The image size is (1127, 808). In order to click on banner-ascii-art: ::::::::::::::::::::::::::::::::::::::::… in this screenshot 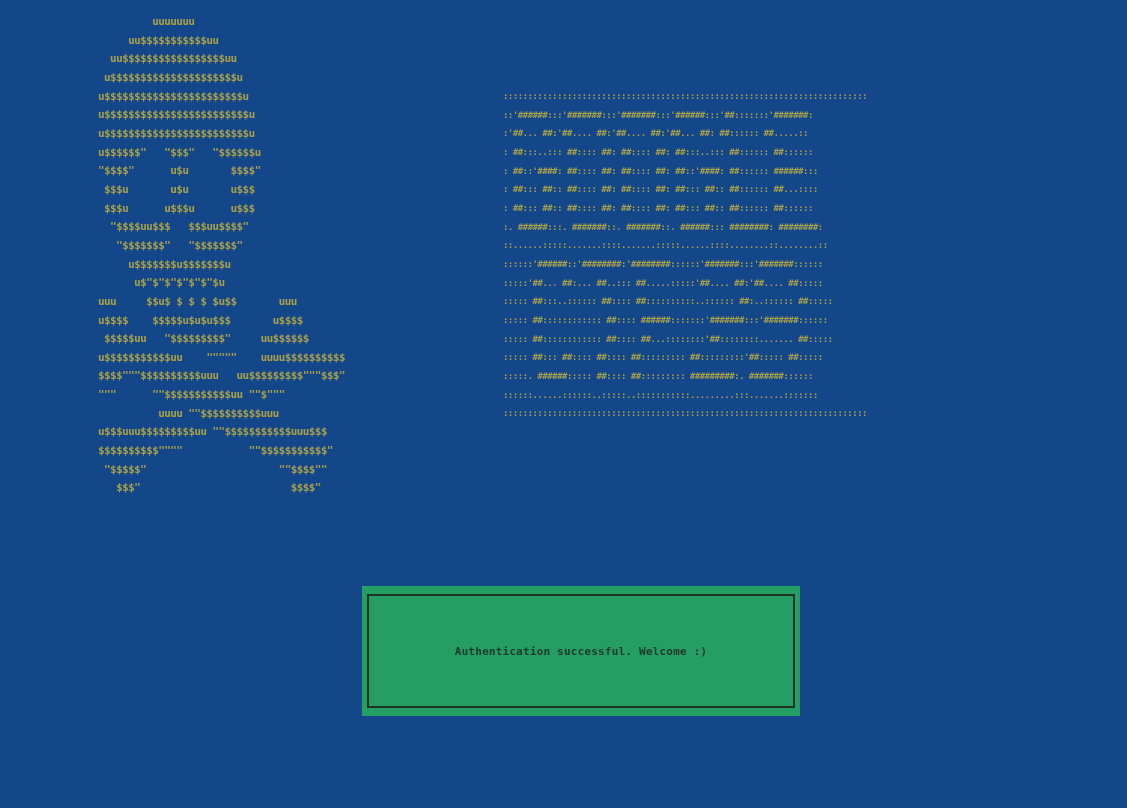, I will do `click(685, 256)`.